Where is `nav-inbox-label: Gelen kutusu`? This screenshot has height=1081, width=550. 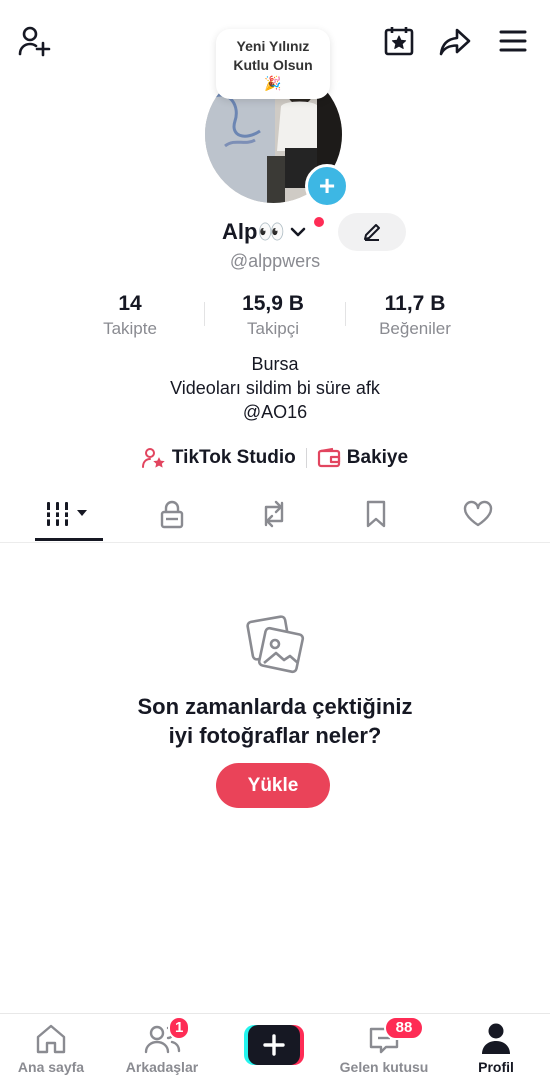
nav-inbox-label: Gelen kutusu is located at coordinates (384, 1067).